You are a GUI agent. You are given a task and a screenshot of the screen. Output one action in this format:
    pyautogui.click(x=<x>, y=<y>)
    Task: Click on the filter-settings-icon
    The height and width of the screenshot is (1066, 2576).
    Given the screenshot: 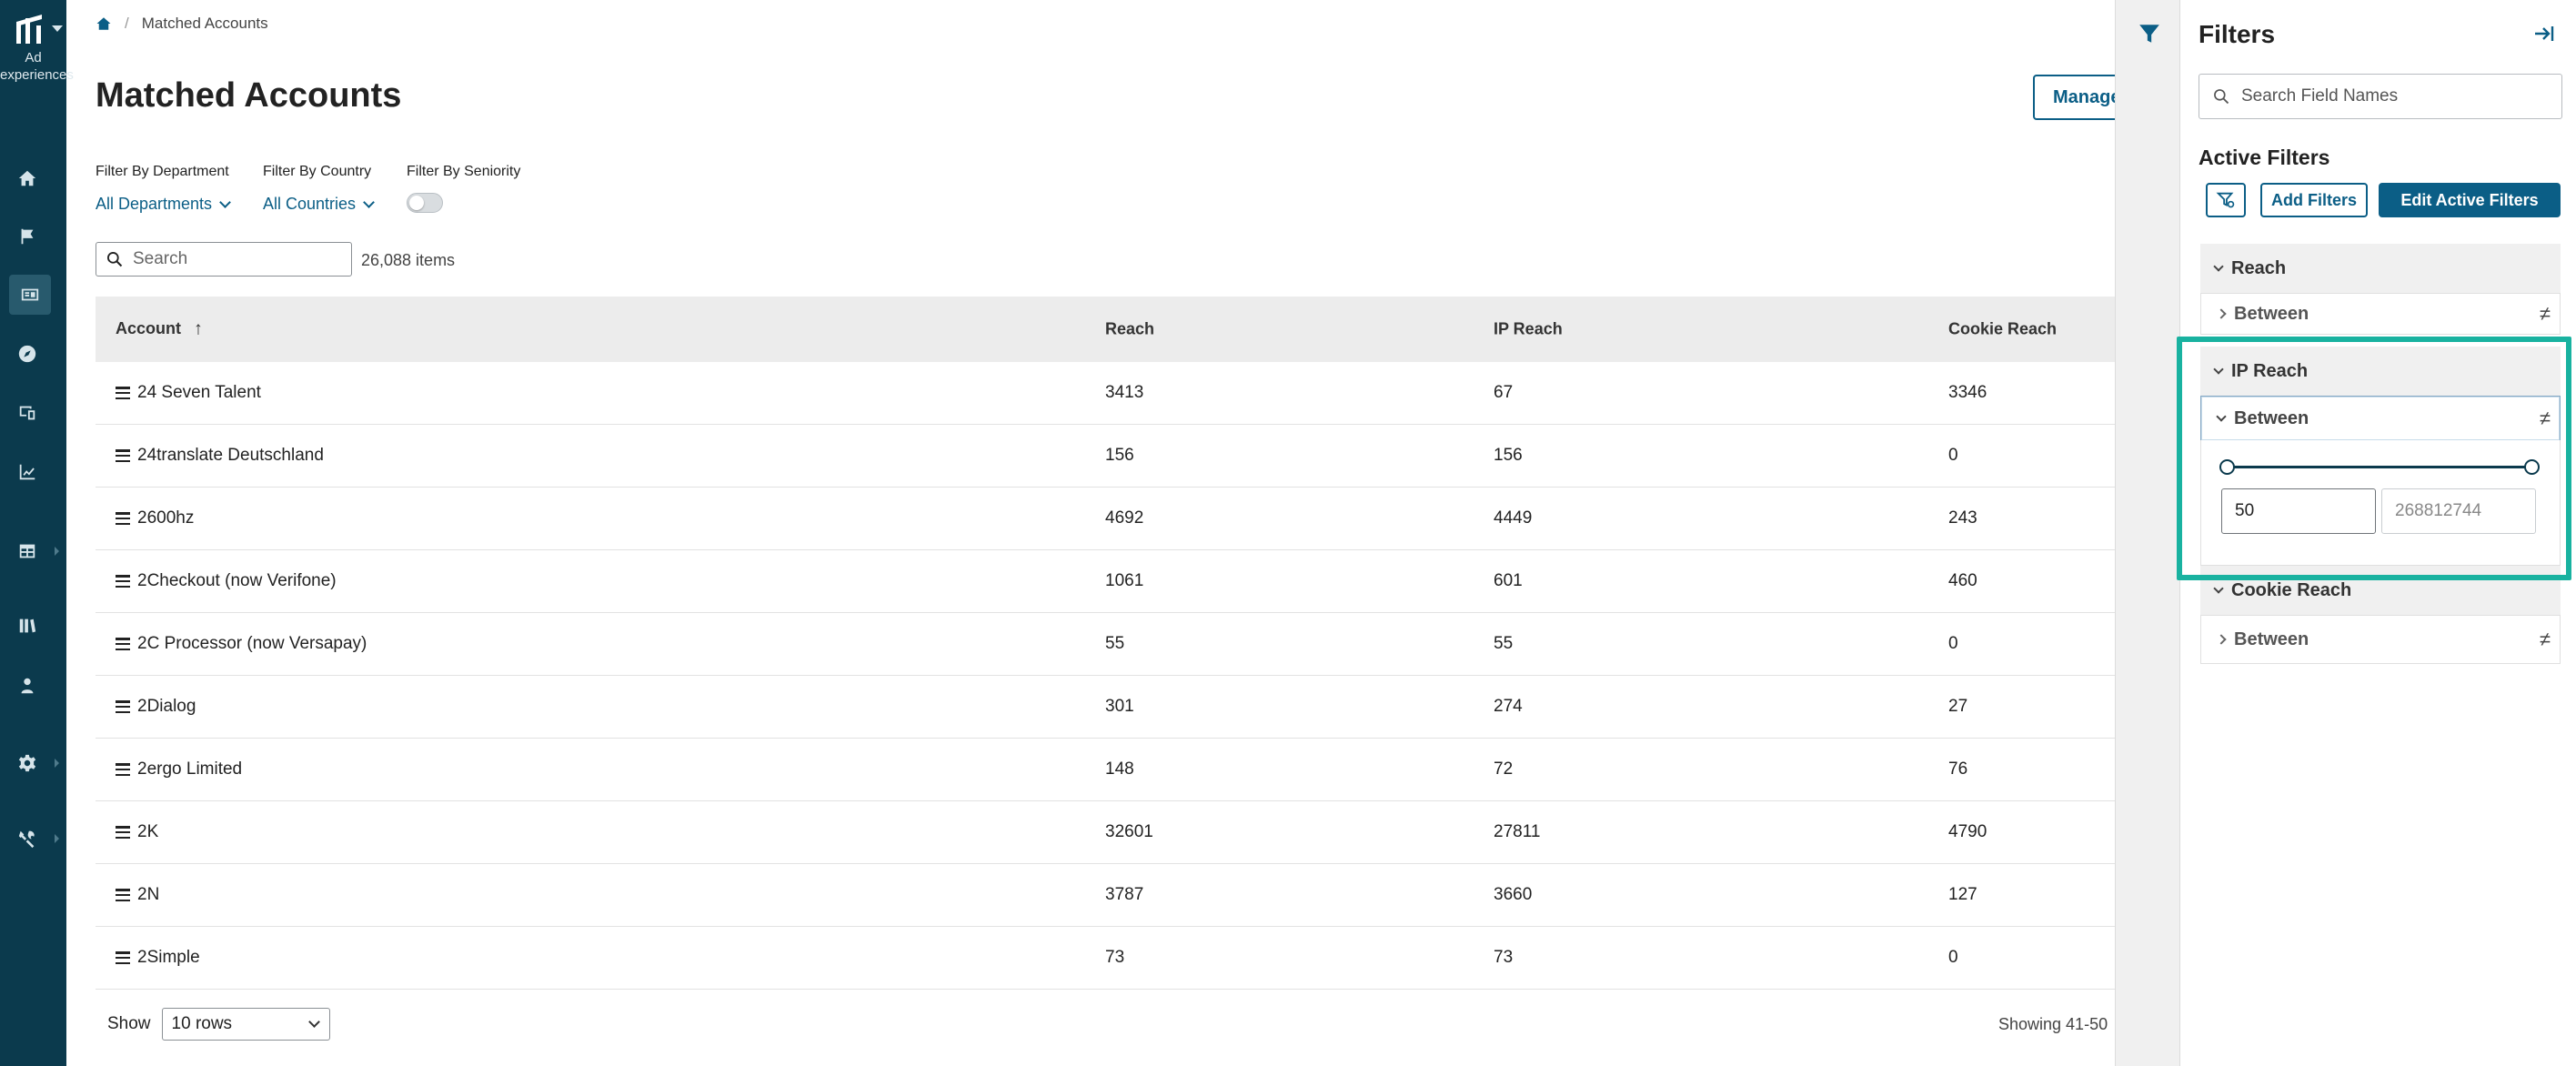 What is the action you would take?
    pyautogui.click(x=2225, y=200)
    